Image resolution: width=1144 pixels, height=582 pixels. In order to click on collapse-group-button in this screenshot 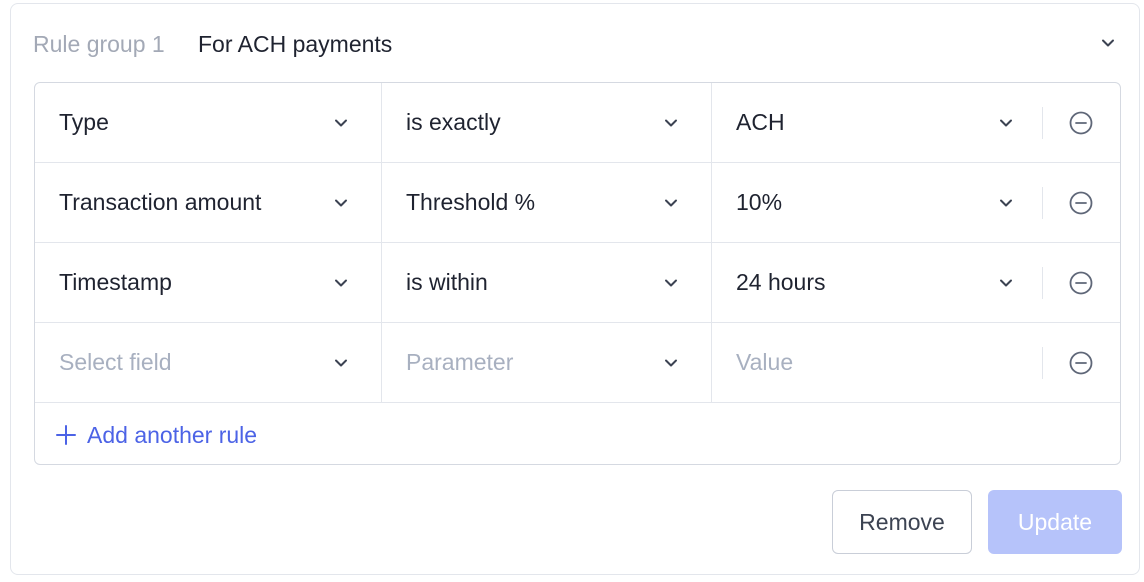, I will do `click(1108, 43)`.